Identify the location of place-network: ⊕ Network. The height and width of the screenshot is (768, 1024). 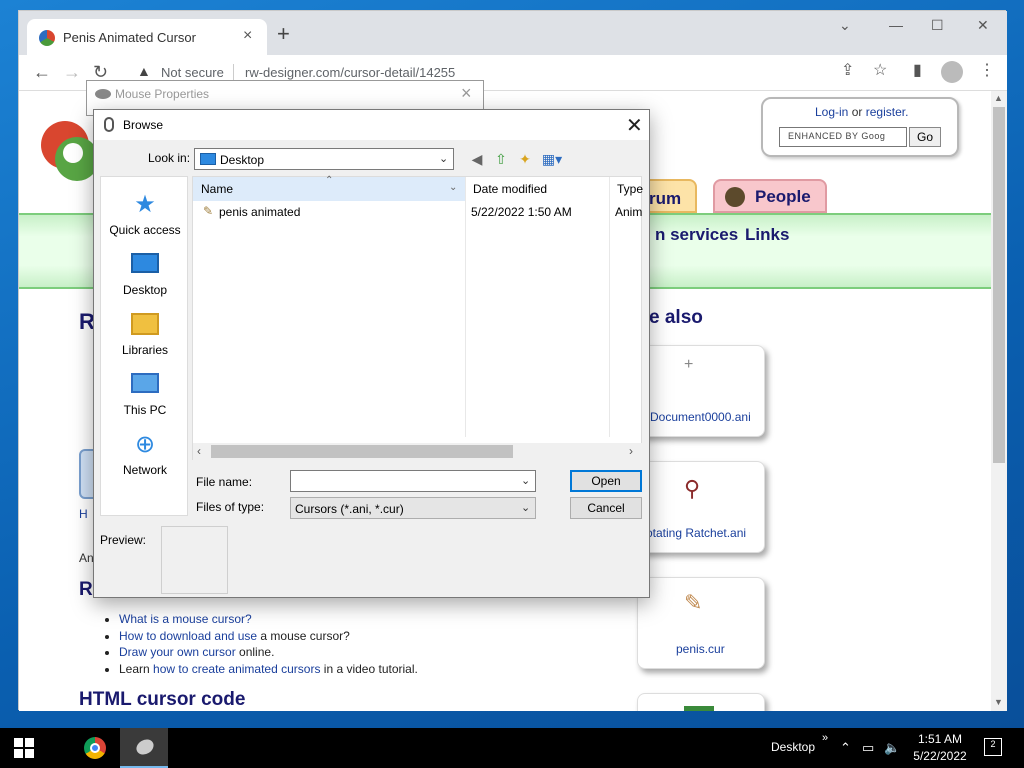
(145, 454).